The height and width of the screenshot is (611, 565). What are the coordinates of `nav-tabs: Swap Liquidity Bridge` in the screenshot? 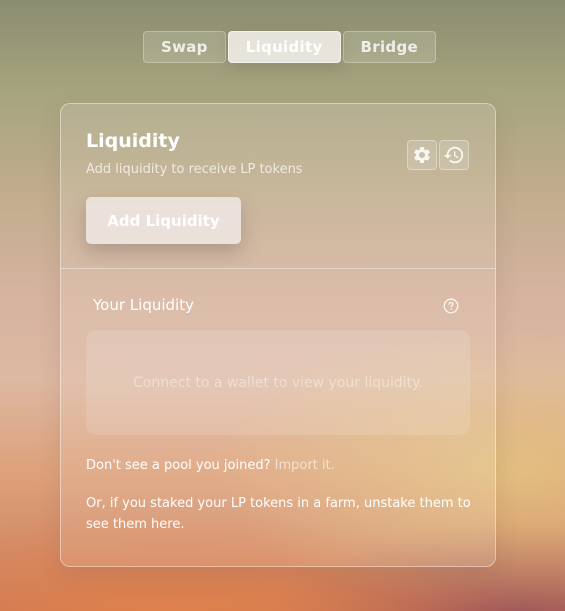 It's located at (289, 47).